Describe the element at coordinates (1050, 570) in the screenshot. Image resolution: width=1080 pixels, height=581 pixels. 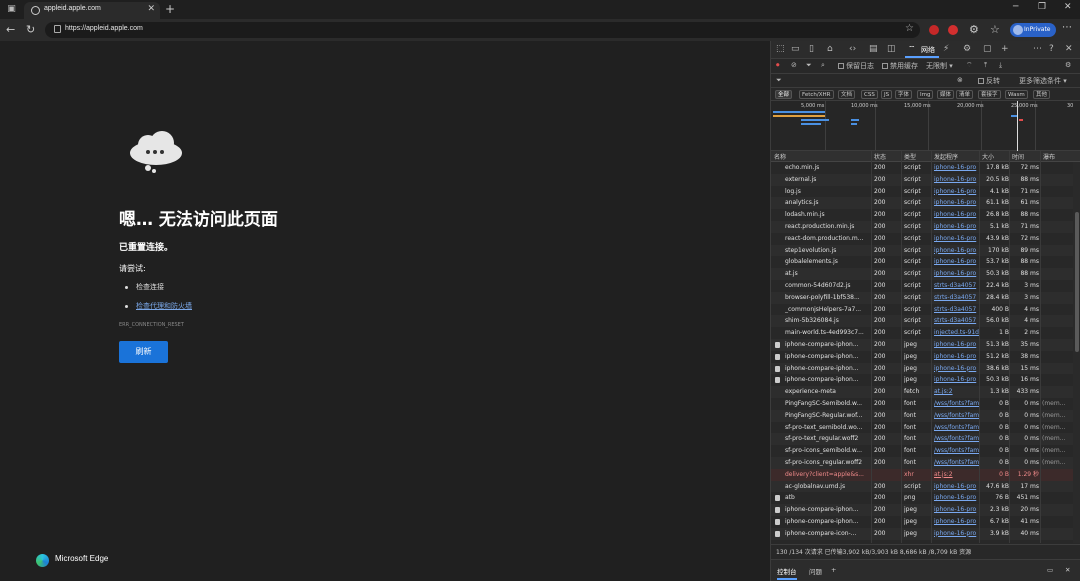
I see `dock-icon: ▭` at that location.